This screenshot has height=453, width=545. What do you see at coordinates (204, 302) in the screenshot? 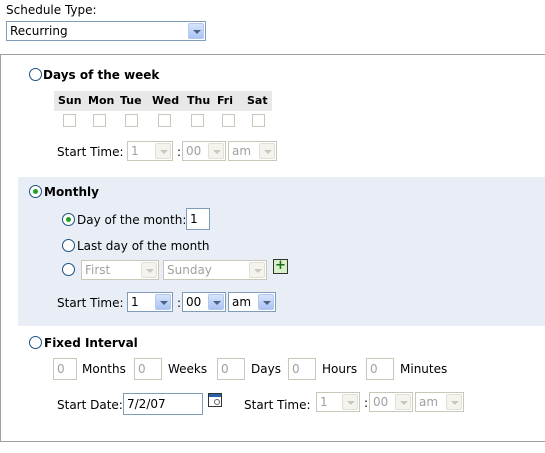
I see `monthly-minute-select: 00` at bounding box center [204, 302].